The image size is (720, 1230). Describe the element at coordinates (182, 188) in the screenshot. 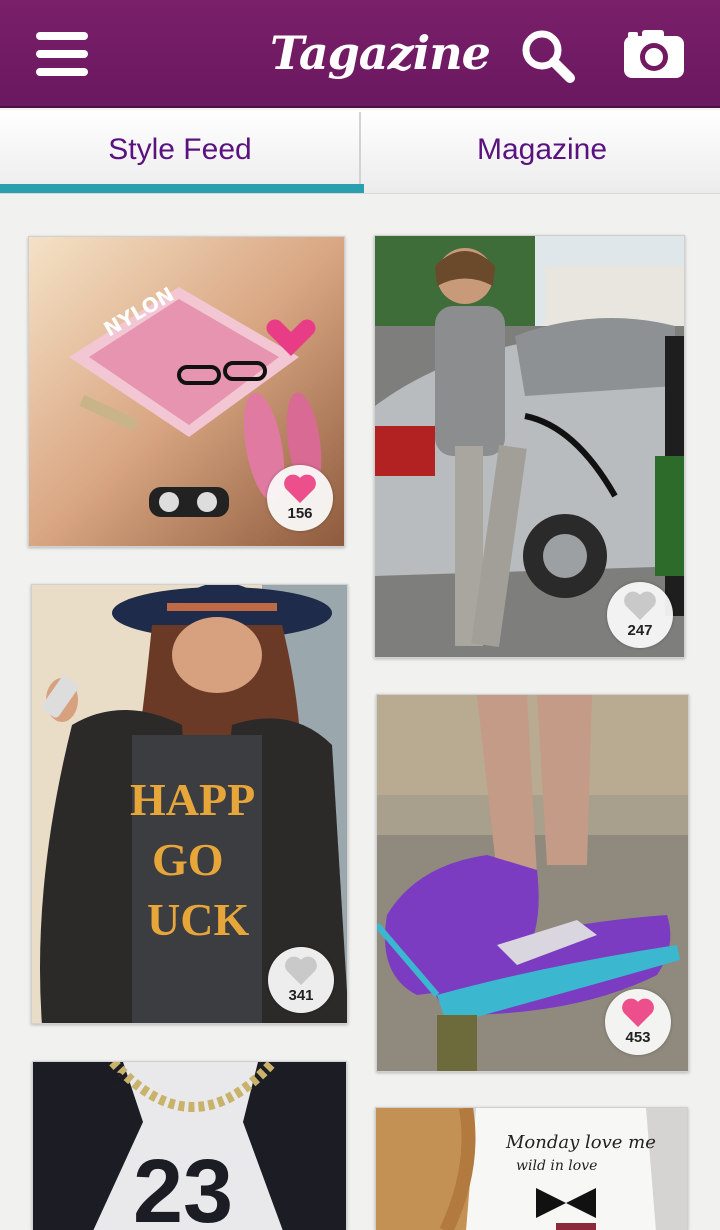

I see `active-tab-indicator` at that location.